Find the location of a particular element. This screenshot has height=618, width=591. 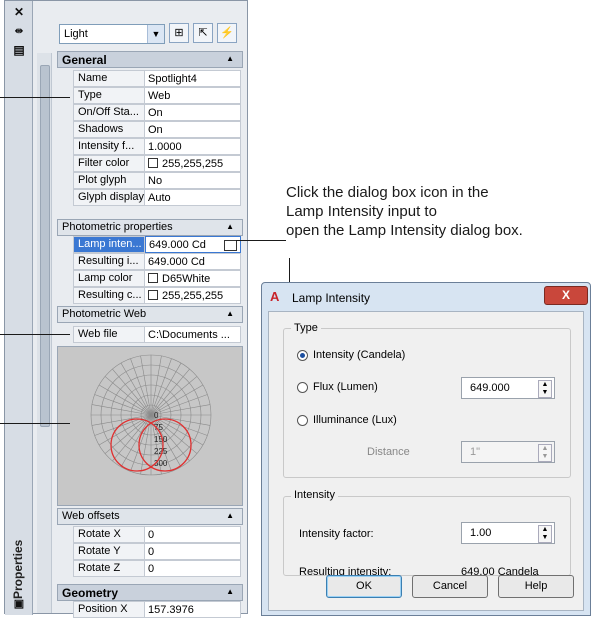

property-row: Resulting i... 649.000 Cd is located at coordinates (157, 261).